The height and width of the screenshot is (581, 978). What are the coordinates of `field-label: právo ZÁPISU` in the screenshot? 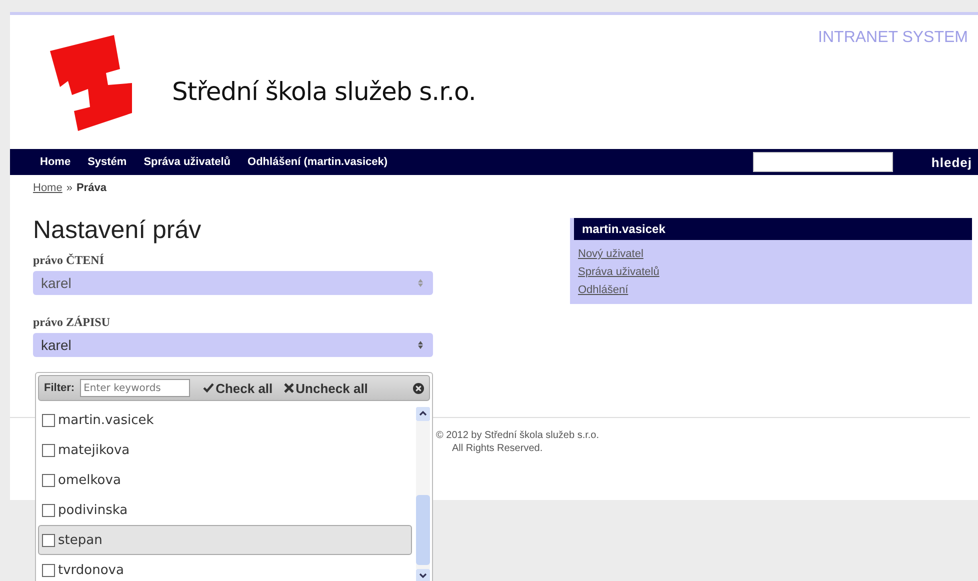 It's located at (71, 322).